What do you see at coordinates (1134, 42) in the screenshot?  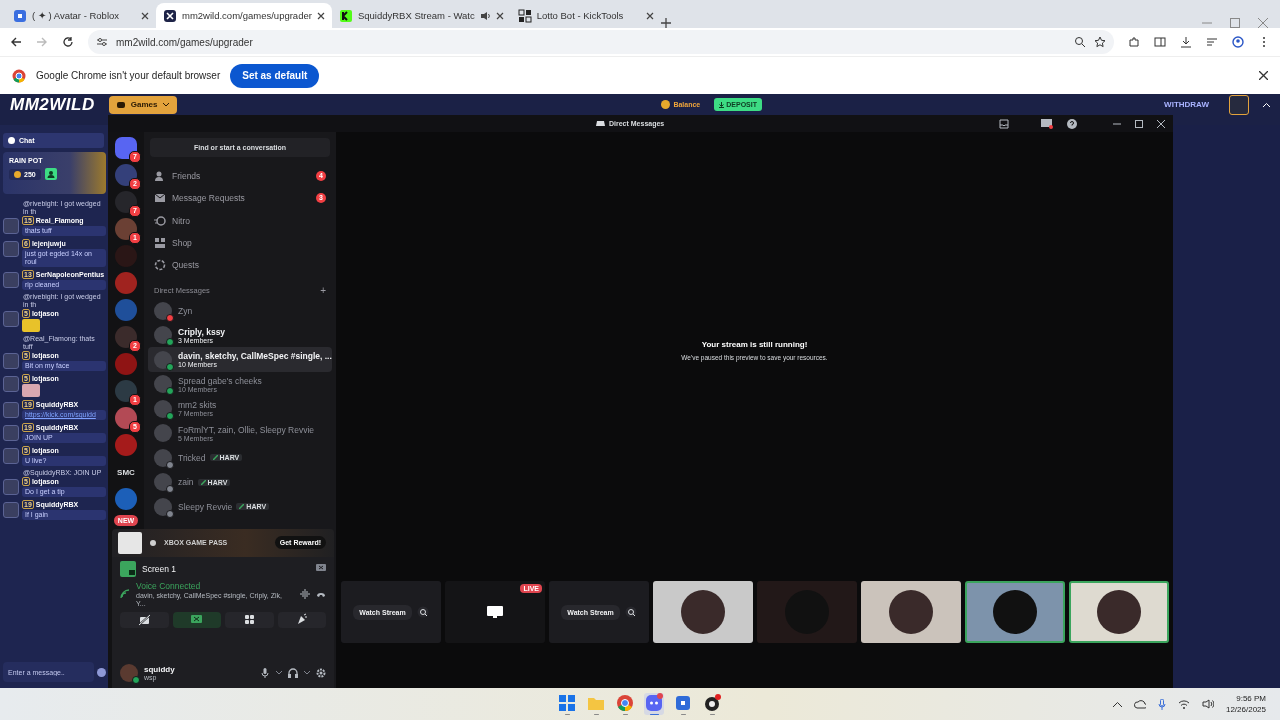 I see `extensions-icon` at bounding box center [1134, 42].